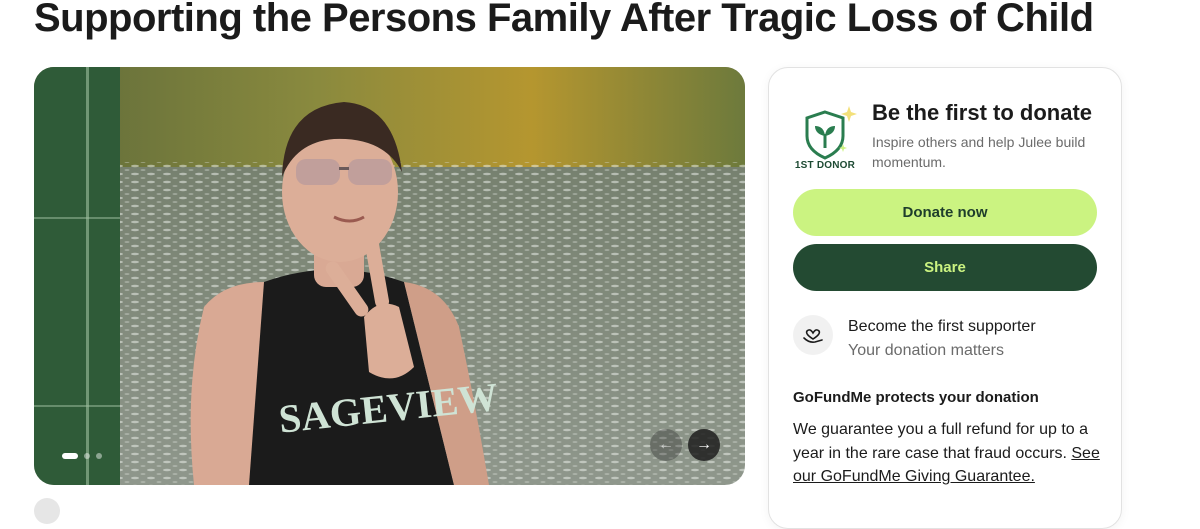 The image size is (1200, 529). I want to click on organizer-row, so click(47, 511).